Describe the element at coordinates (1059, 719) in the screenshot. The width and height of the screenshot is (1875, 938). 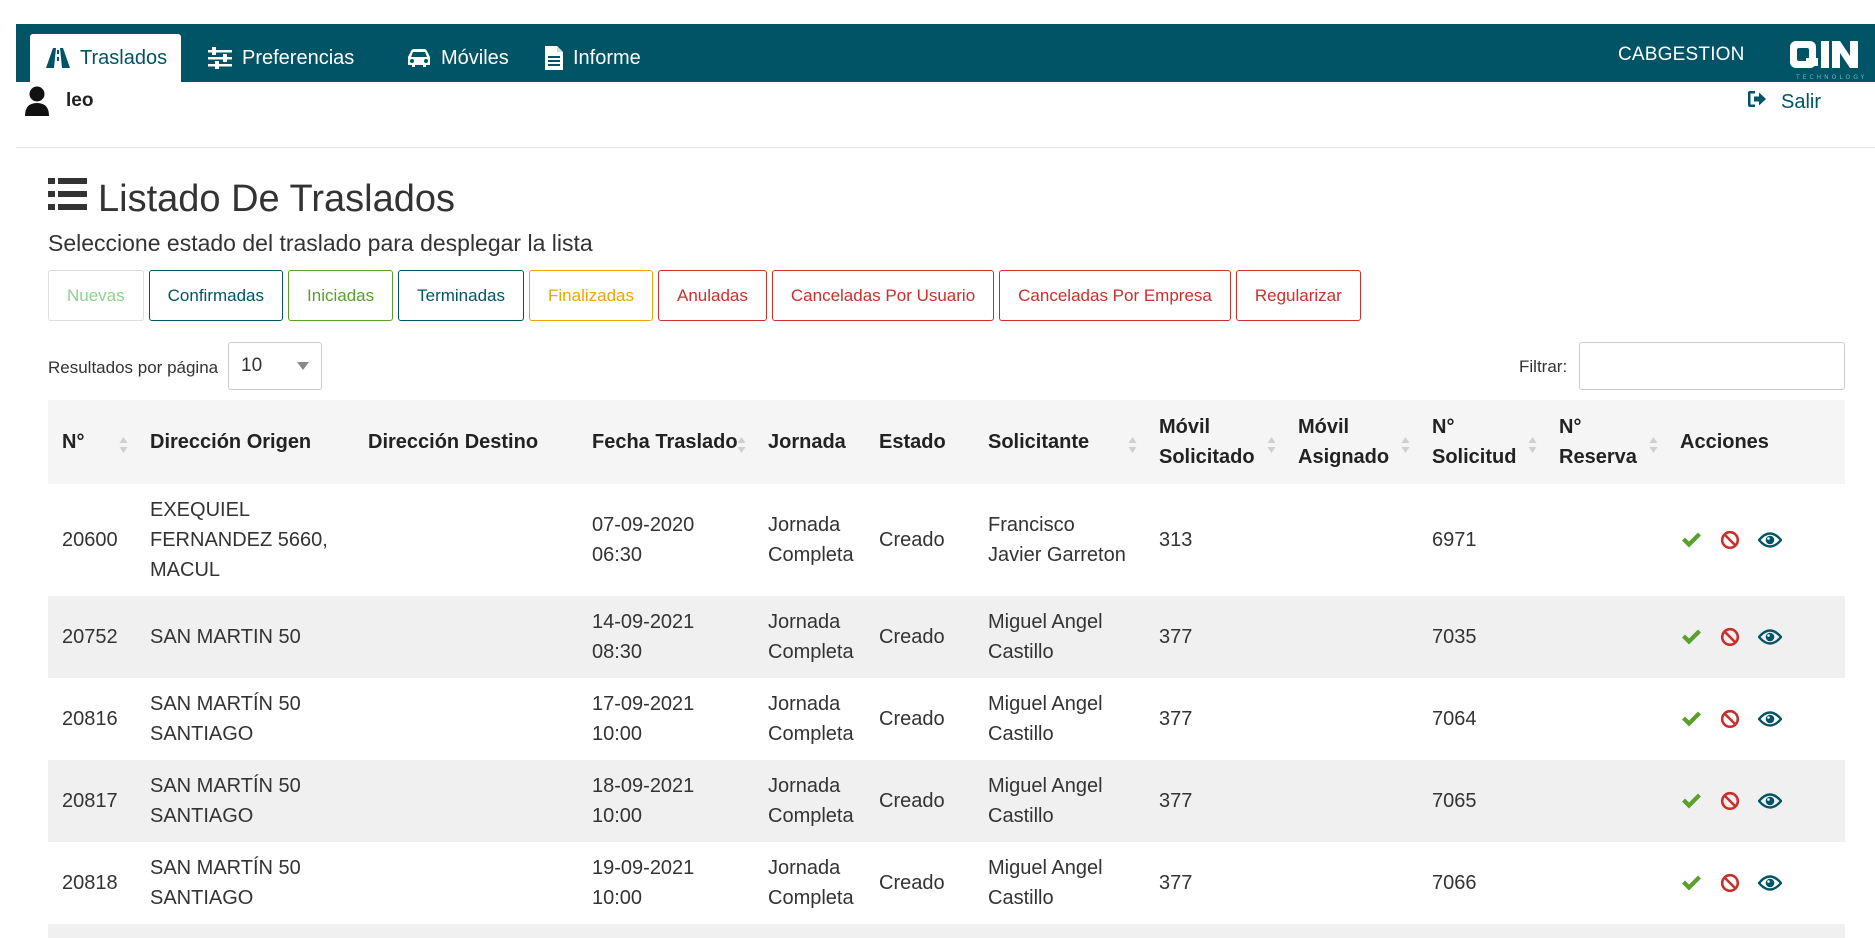
I see `cell-solicitante: Miguel Angel Castillo` at that location.